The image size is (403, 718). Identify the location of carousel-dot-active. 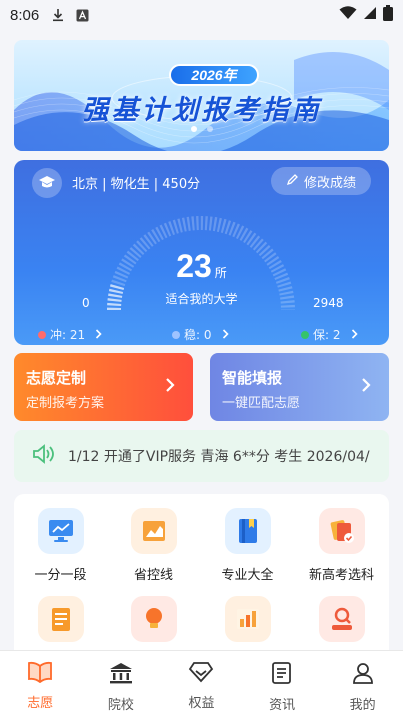
(193, 129).